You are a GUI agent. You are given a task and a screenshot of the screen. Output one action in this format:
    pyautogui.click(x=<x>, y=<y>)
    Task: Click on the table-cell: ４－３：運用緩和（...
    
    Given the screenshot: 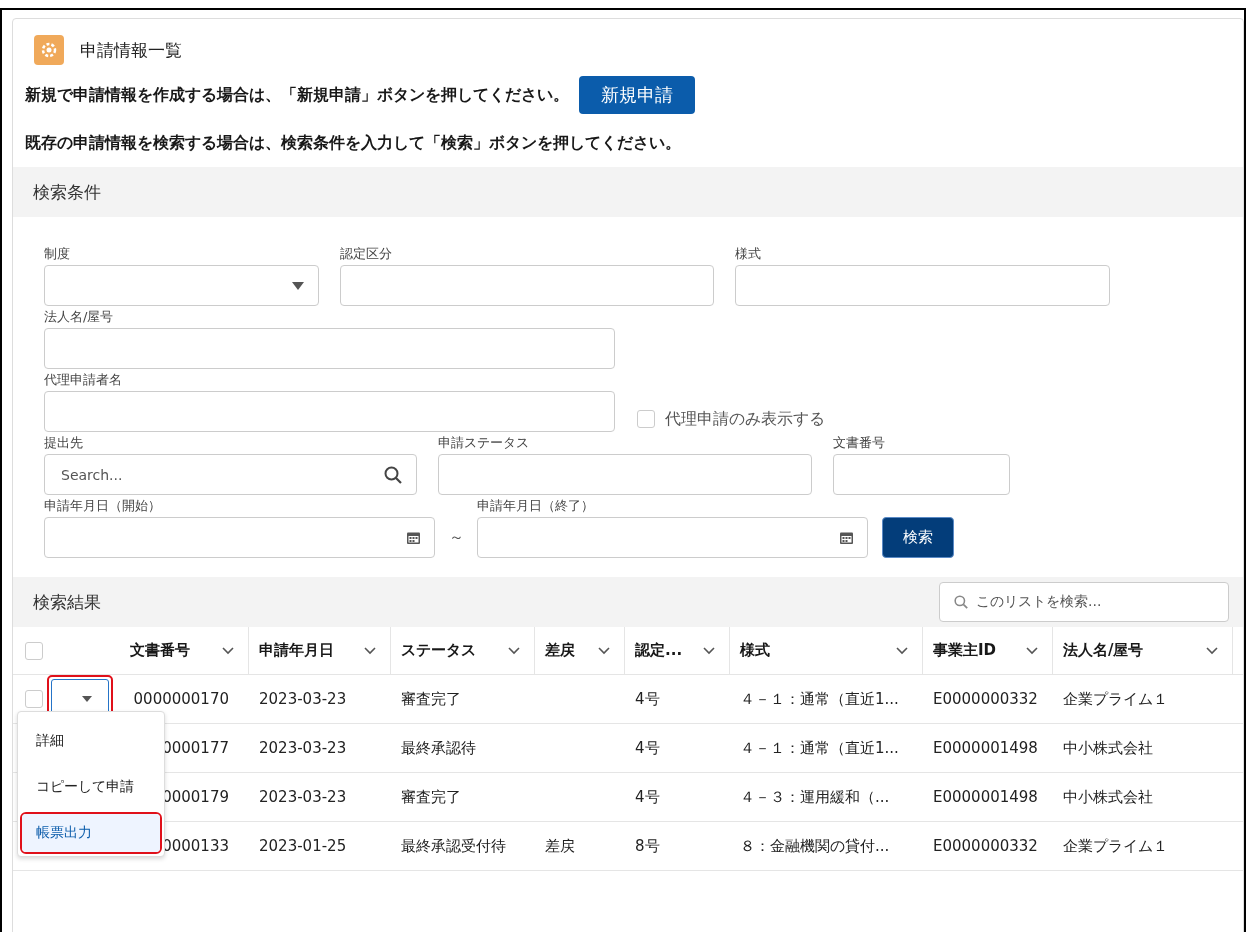 What is the action you would take?
    pyautogui.click(x=815, y=796)
    